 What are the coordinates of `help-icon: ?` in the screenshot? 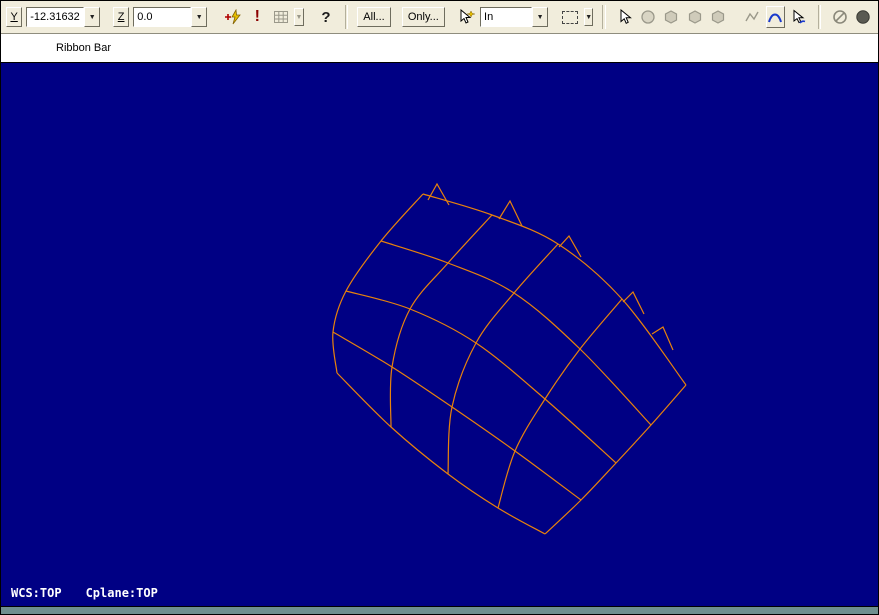 It's located at (325, 17).